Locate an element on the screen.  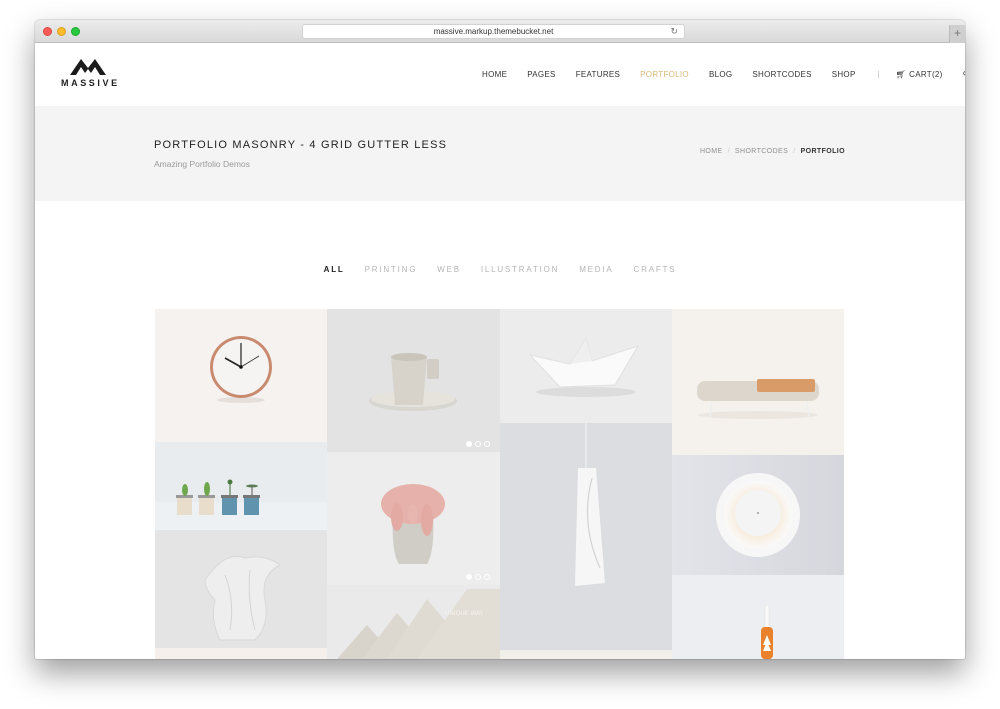
filter-crafts: CRAFTS is located at coordinates (655, 269).